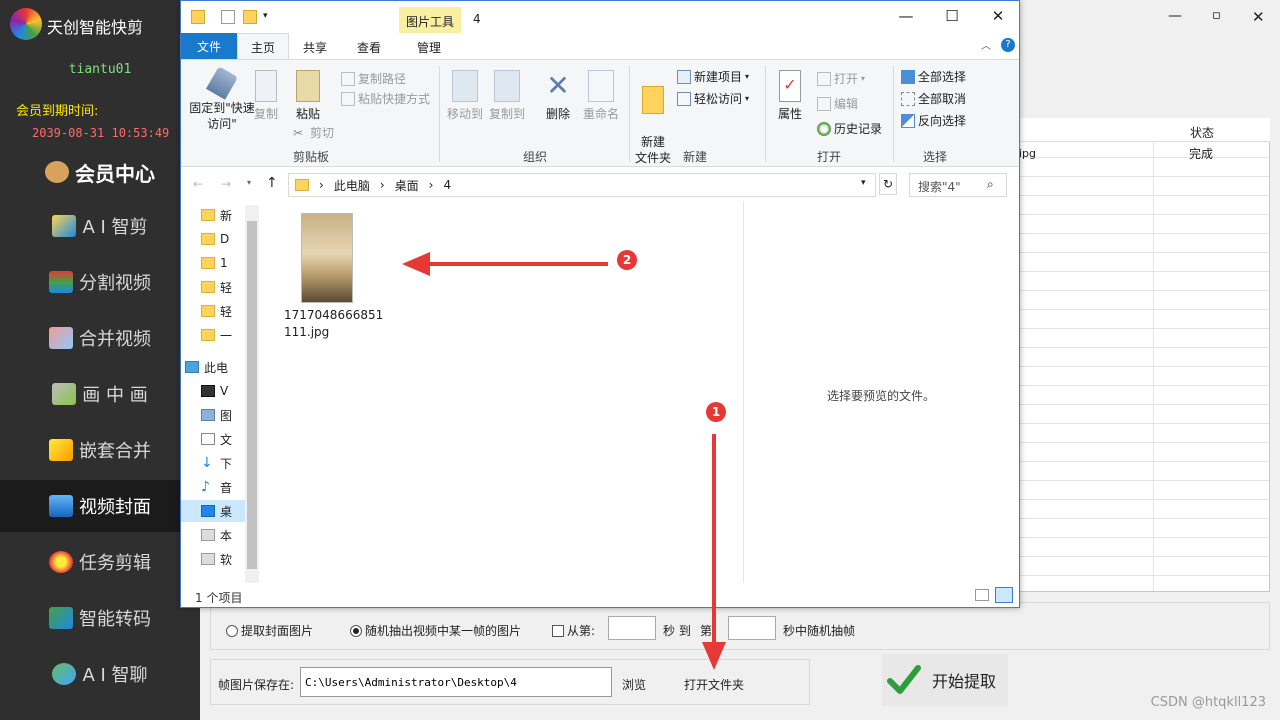 This screenshot has height=720, width=1280. Describe the element at coordinates (209, 46) in the screenshot. I see `tab-file: 文件` at that location.